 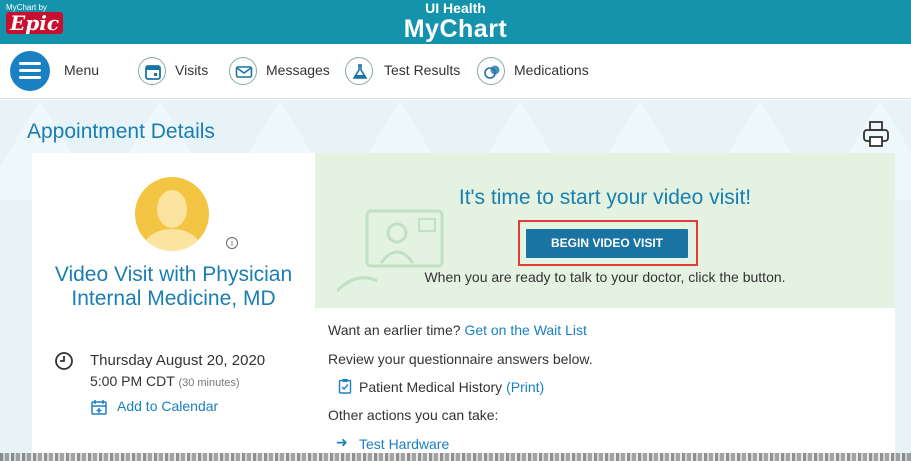 What do you see at coordinates (121, 131) in the screenshot?
I see `page-title: Appointment Details` at bounding box center [121, 131].